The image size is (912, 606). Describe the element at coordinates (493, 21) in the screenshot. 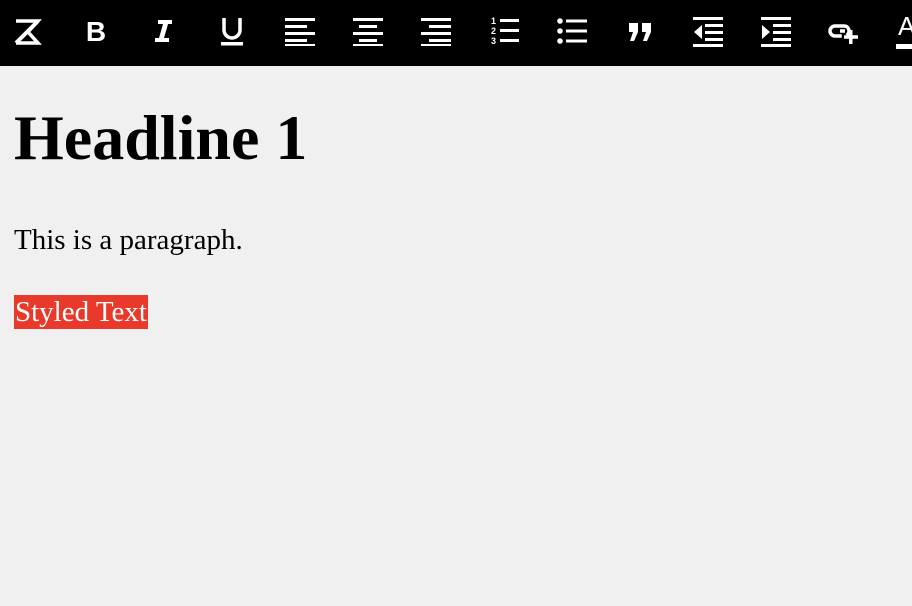

I see `svg-text: 1` at that location.